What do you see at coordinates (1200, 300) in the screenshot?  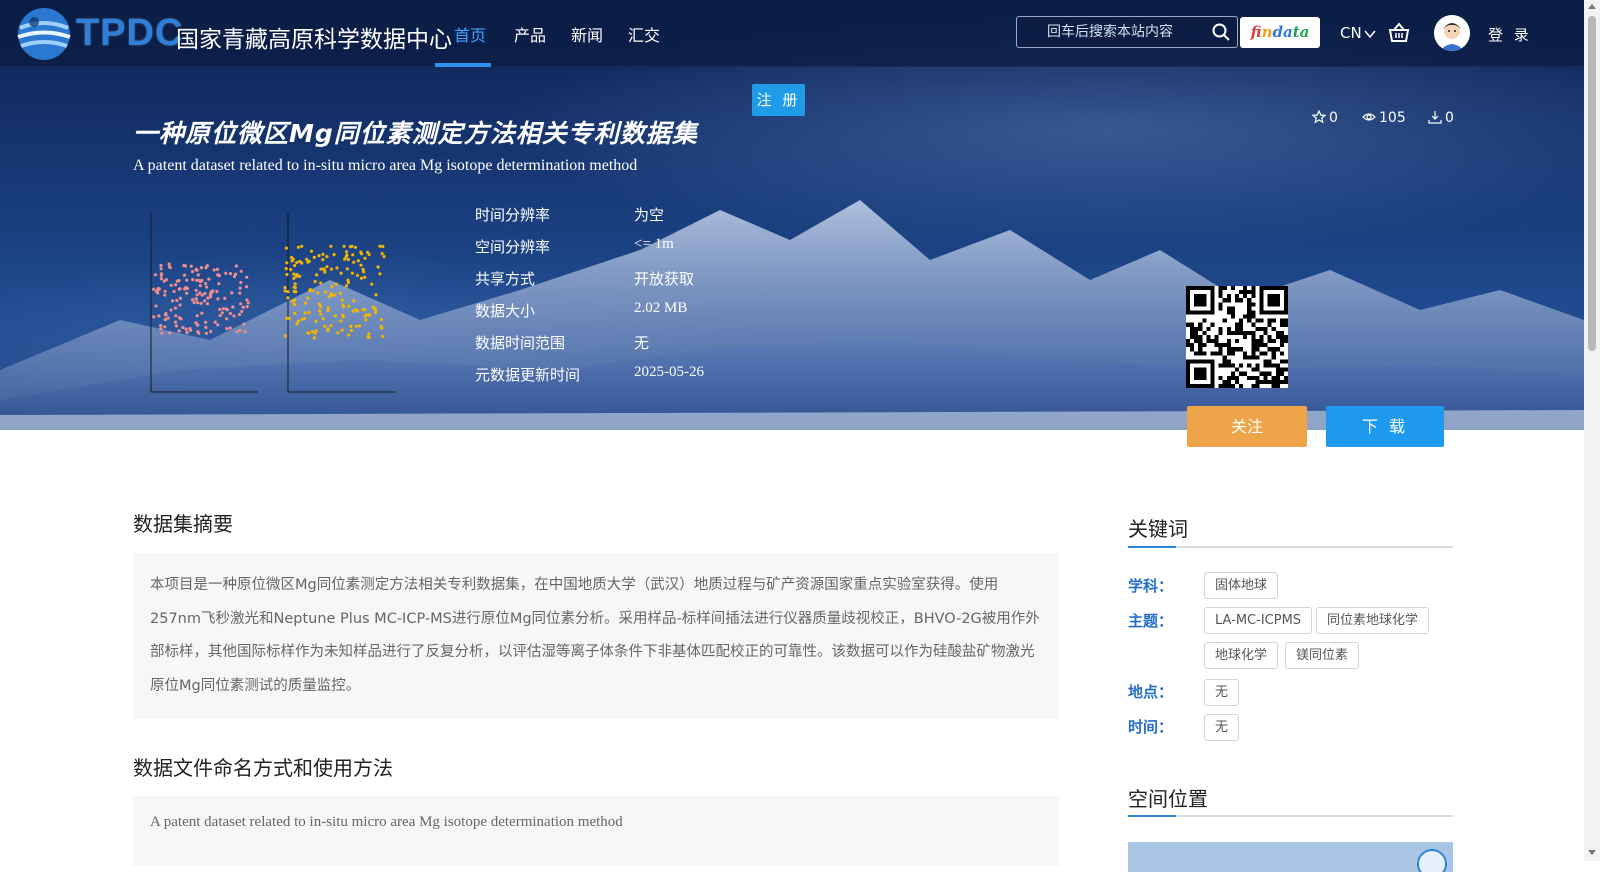 I see `qr-finder-module` at bounding box center [1200, 300].